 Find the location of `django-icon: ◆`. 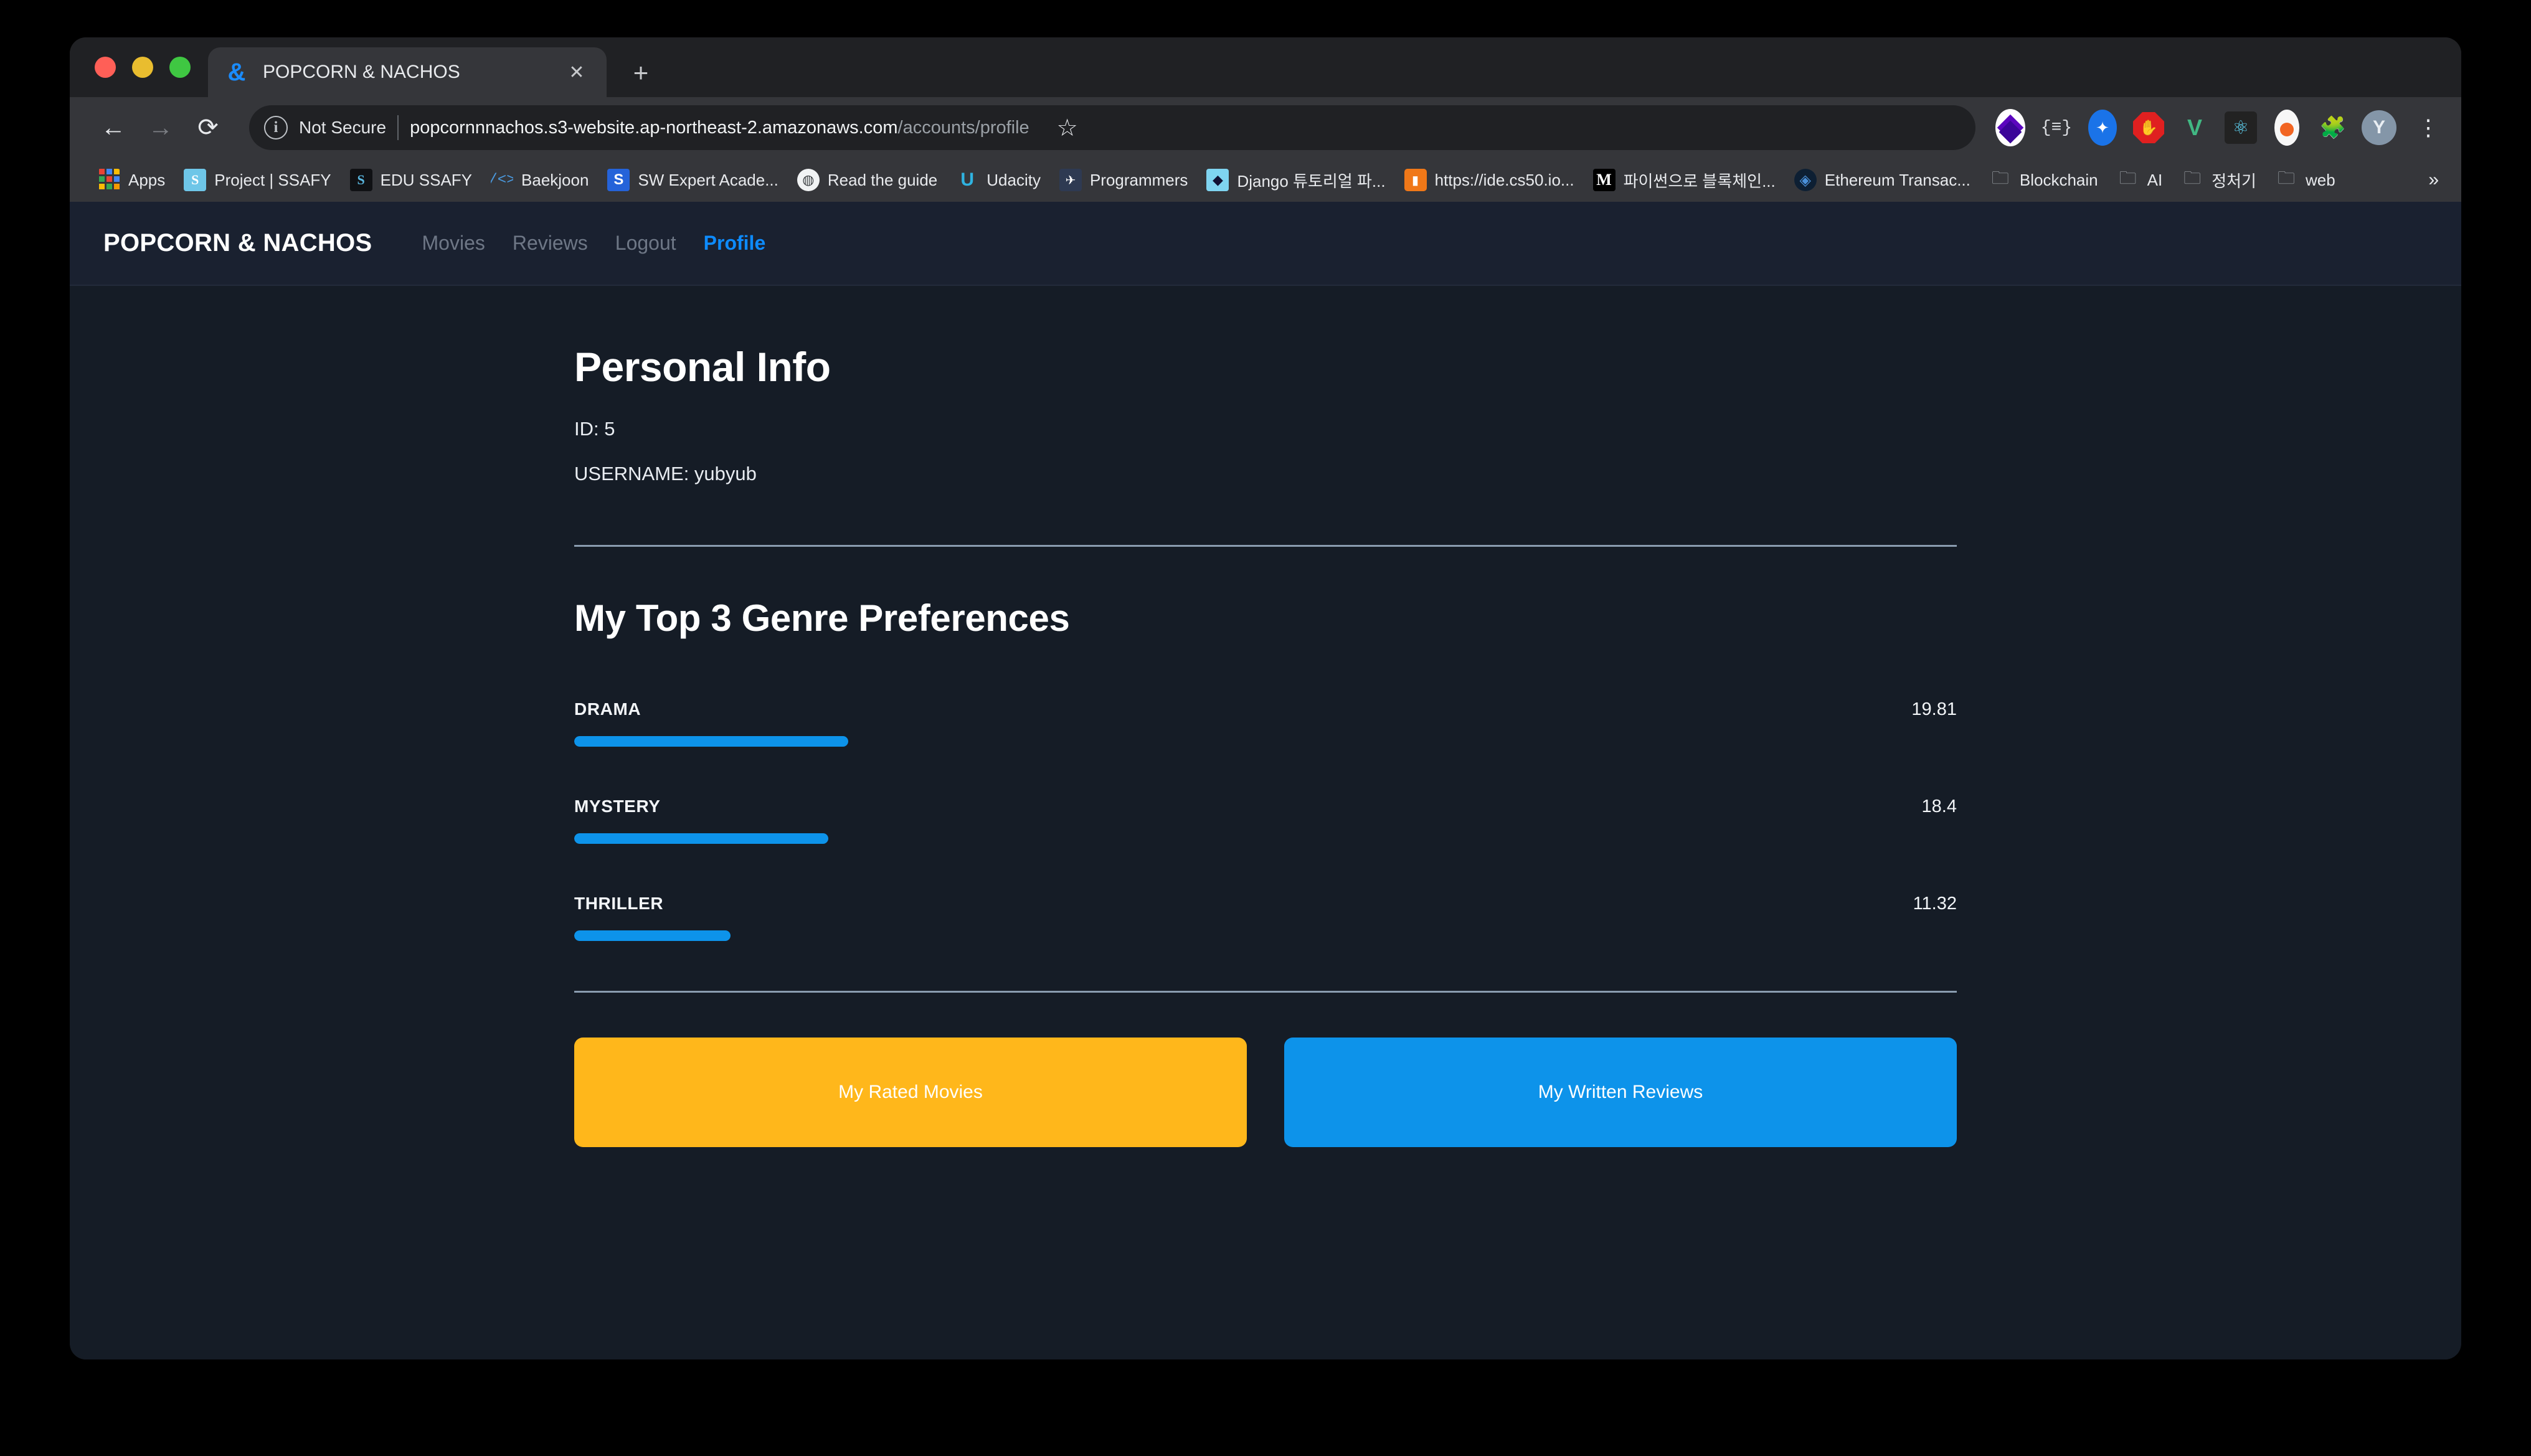

django-icon: ◆ is located at coordinates (1217, 180).